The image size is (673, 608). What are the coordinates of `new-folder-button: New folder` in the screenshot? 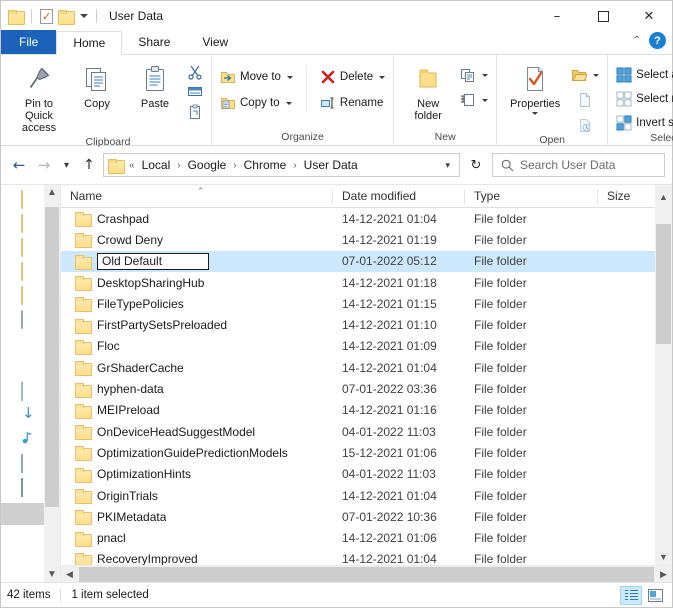 It's located at (428, 92).